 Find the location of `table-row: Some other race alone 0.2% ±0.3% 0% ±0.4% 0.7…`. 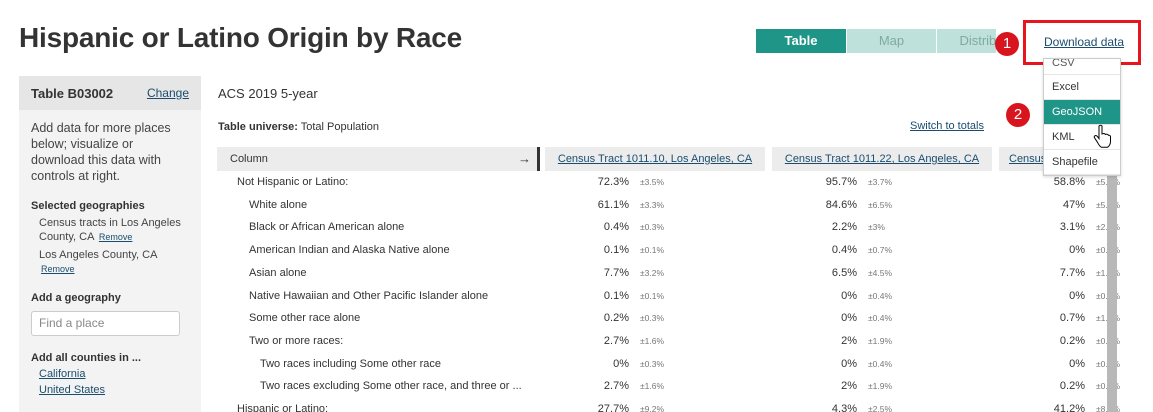

table-row: Some other race alone 0.2% ±0.3% 0% ±0.4% 0.7… is located at coordinates (677, 318).